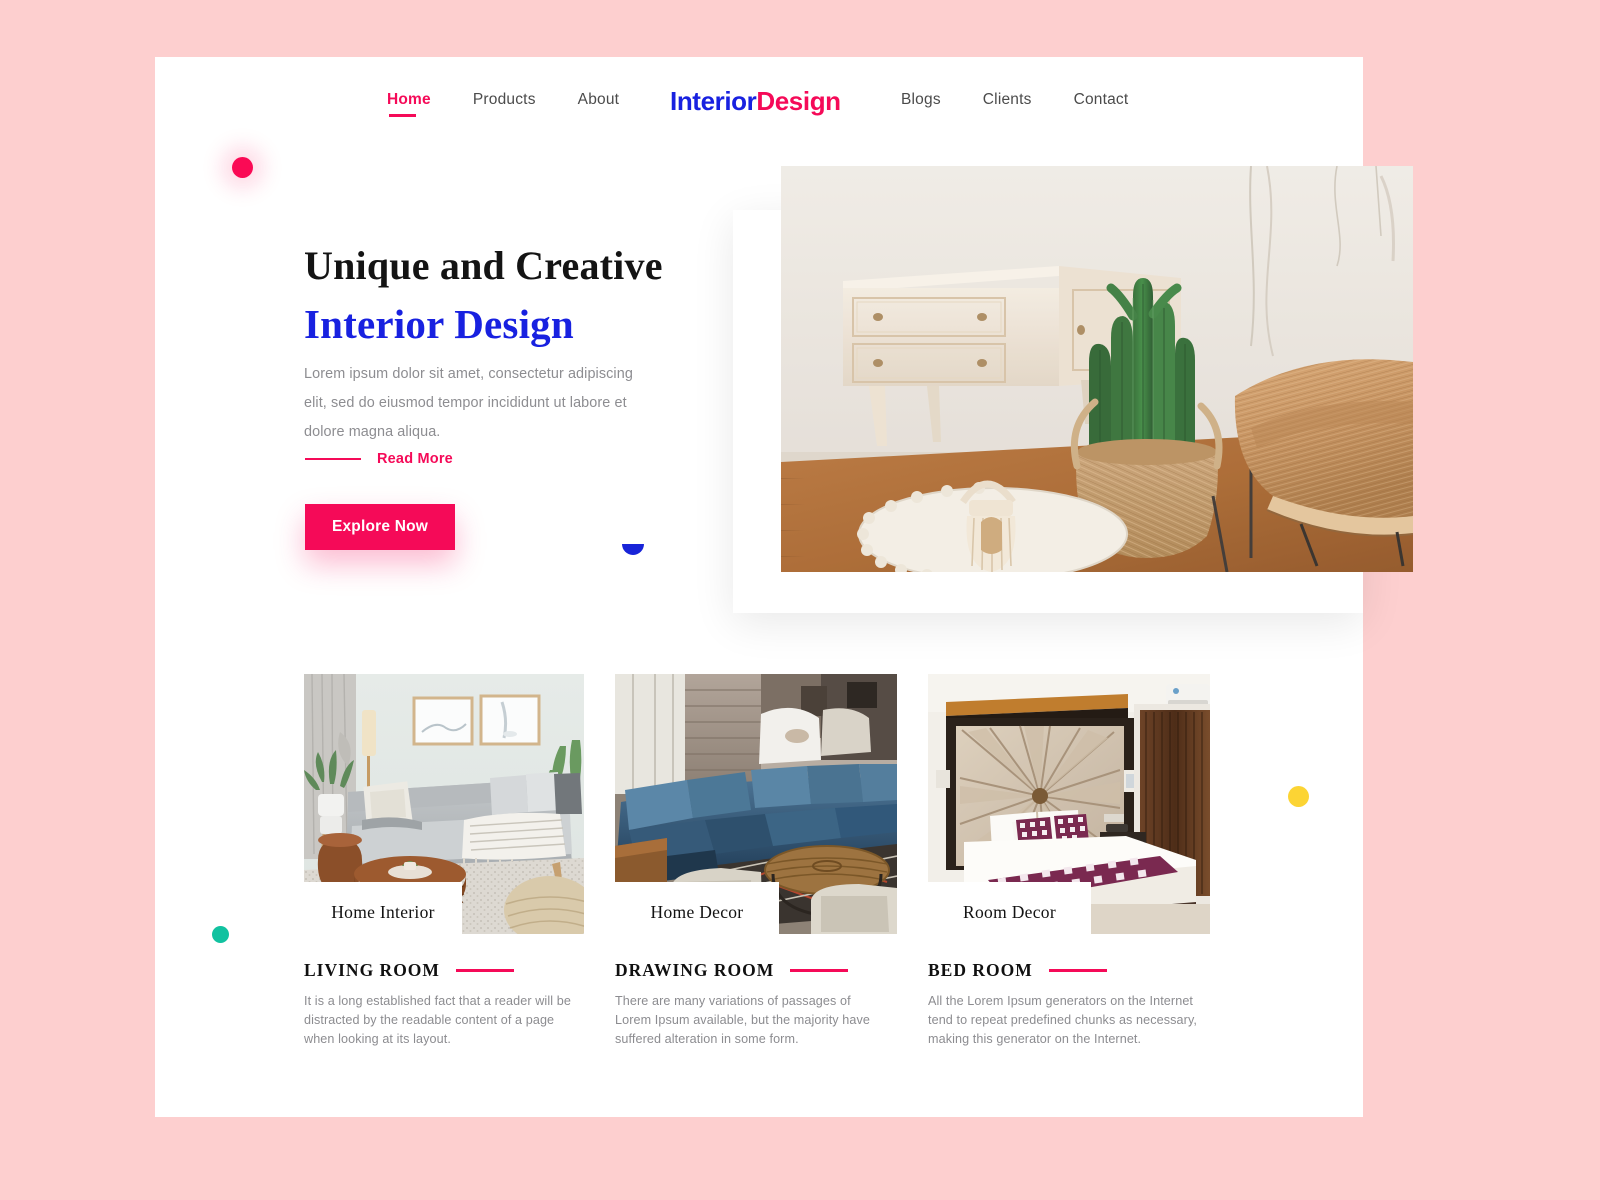 The width and height of the screenshot is (1600, 1200). What do you see at coordinates (1097, 369) in the screenshot?
I see `hero-image` at bounding box center [1097, 369].